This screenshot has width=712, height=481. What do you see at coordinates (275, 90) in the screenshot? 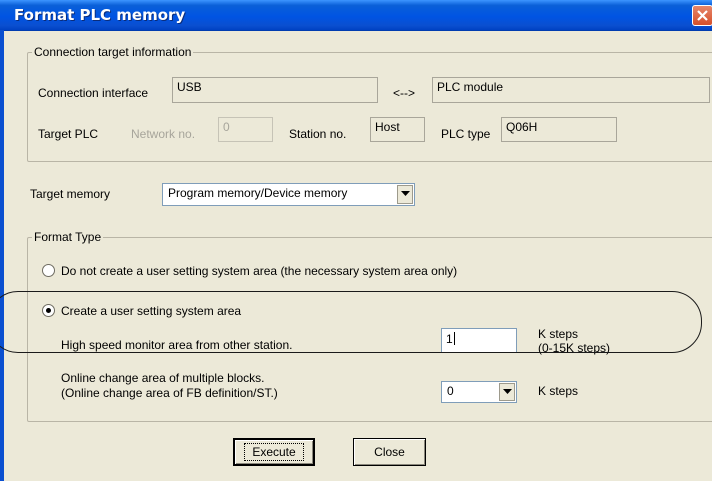
I see `connection-interface-field: USB` at bounding box center [275, 90].